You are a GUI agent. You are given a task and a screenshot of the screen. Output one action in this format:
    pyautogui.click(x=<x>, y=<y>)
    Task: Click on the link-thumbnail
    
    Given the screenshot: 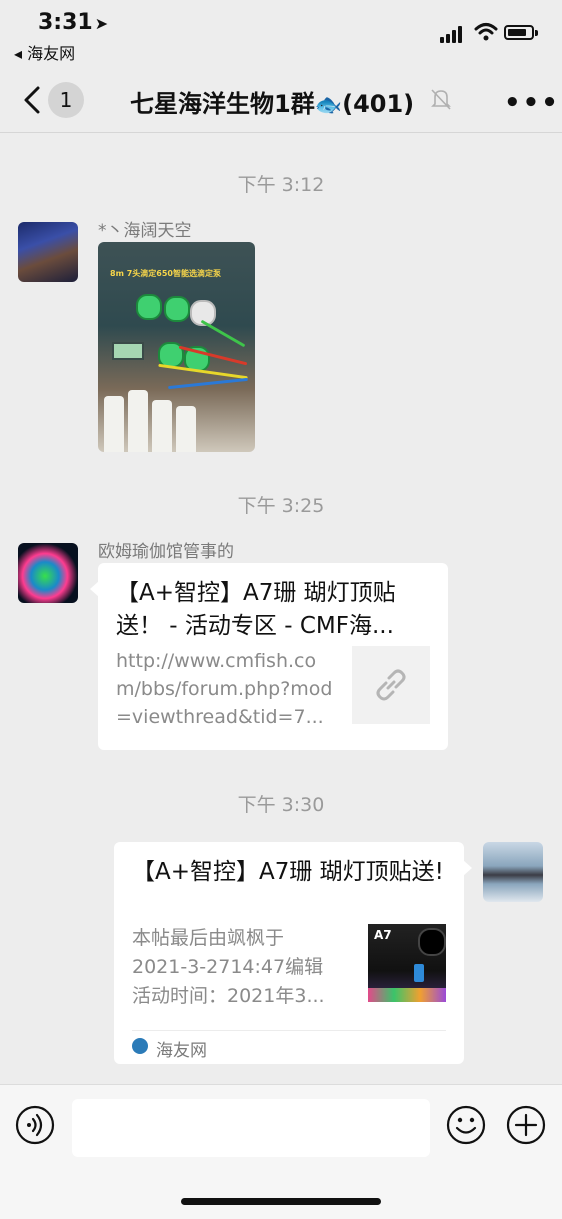 What is the action you would take?
    pyautogui.click(x=391, y=685)
    